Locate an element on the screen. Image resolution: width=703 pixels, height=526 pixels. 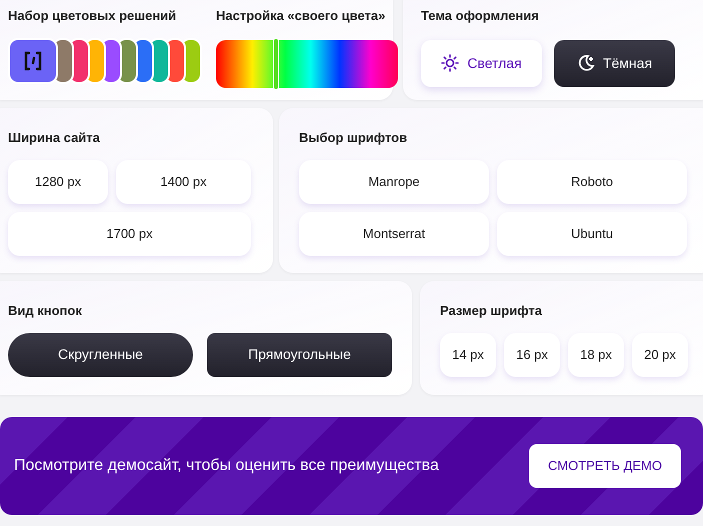
width-option: 1400 px is located at coordinates (183, 182).